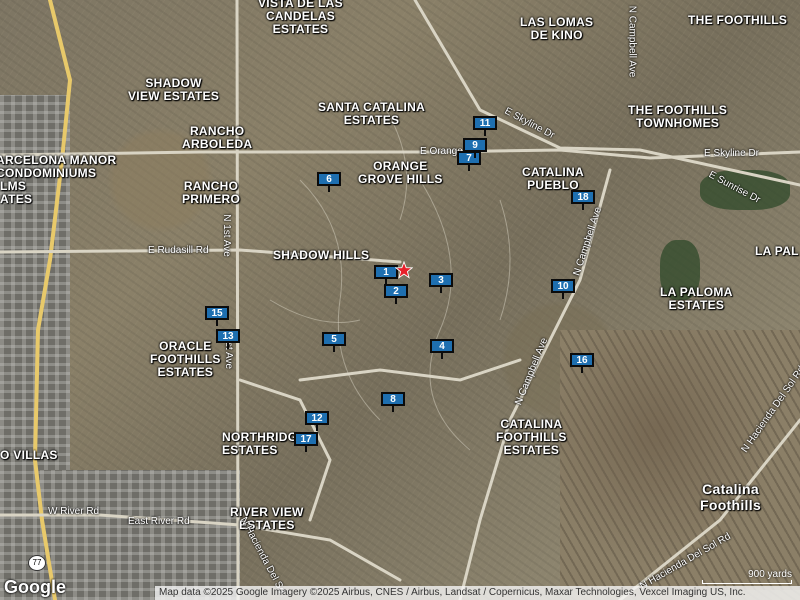 The width and height of the screenshot is (800, 600). What do you see at coordinates (400, 172) in the screenshot?
I see `area-label: ORANGE GROVE HILLS` at bounding box center [400, 172].